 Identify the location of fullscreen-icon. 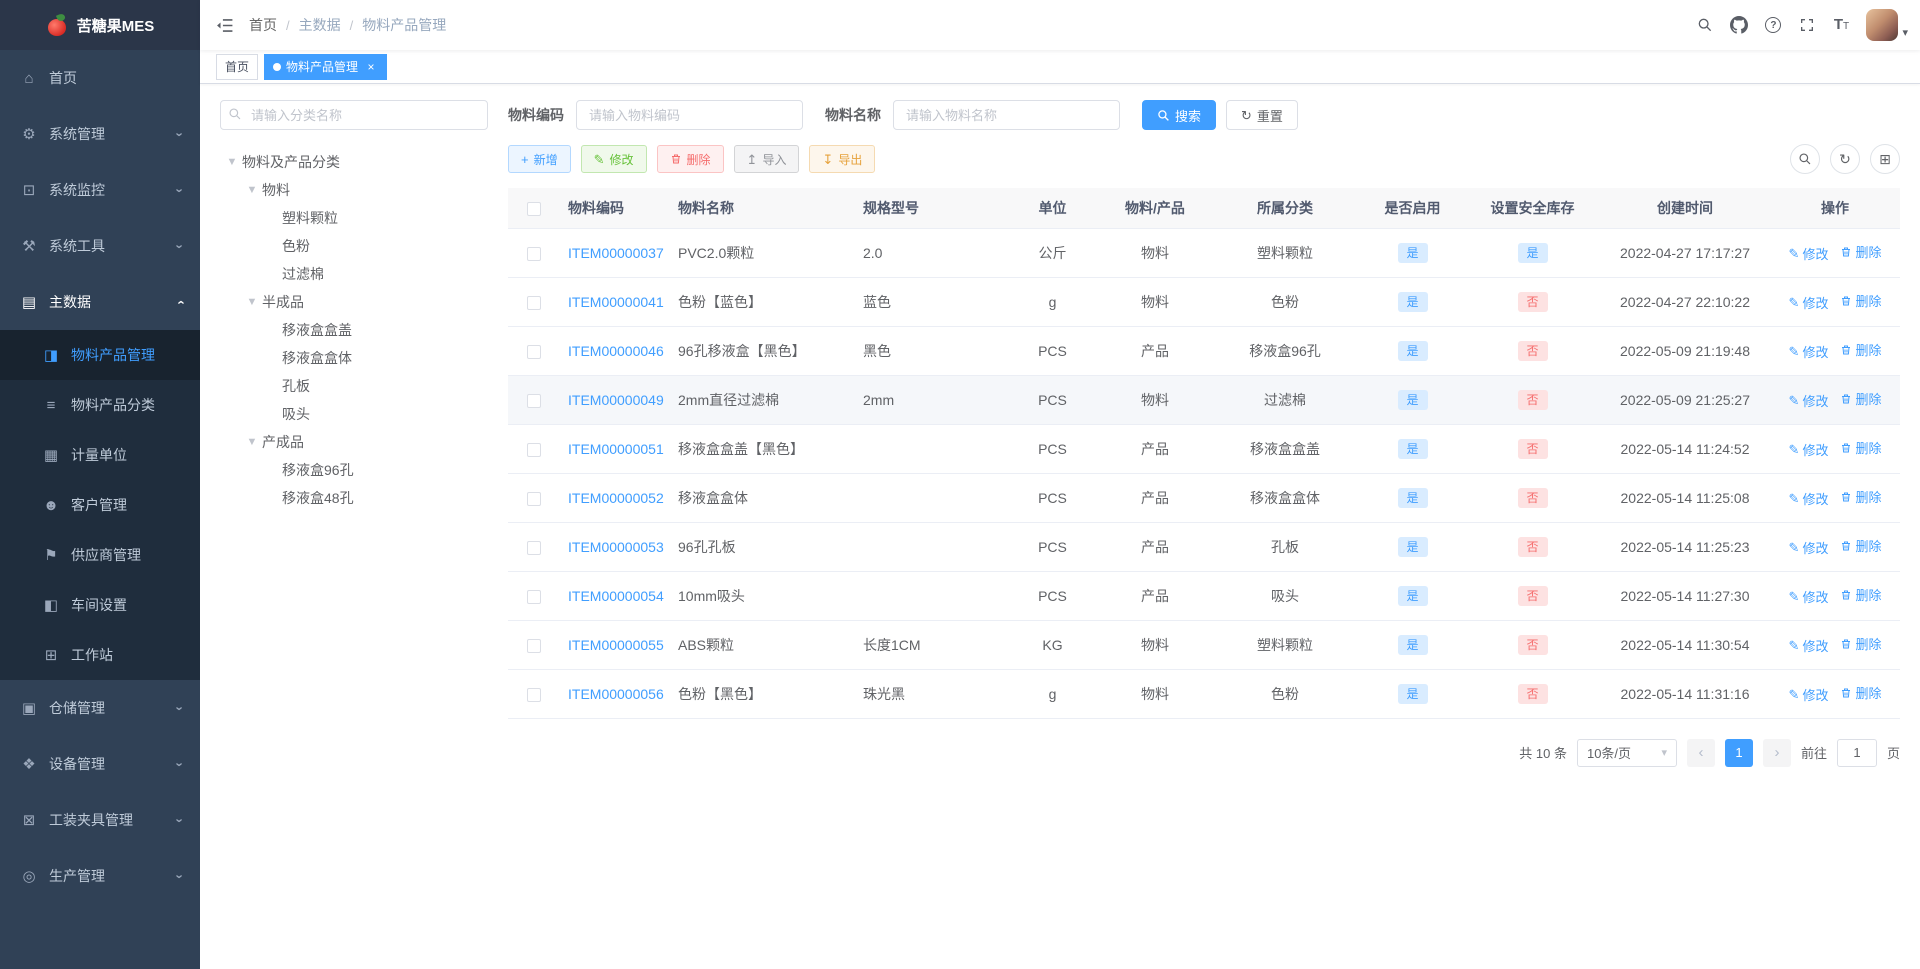
(1807, 25).